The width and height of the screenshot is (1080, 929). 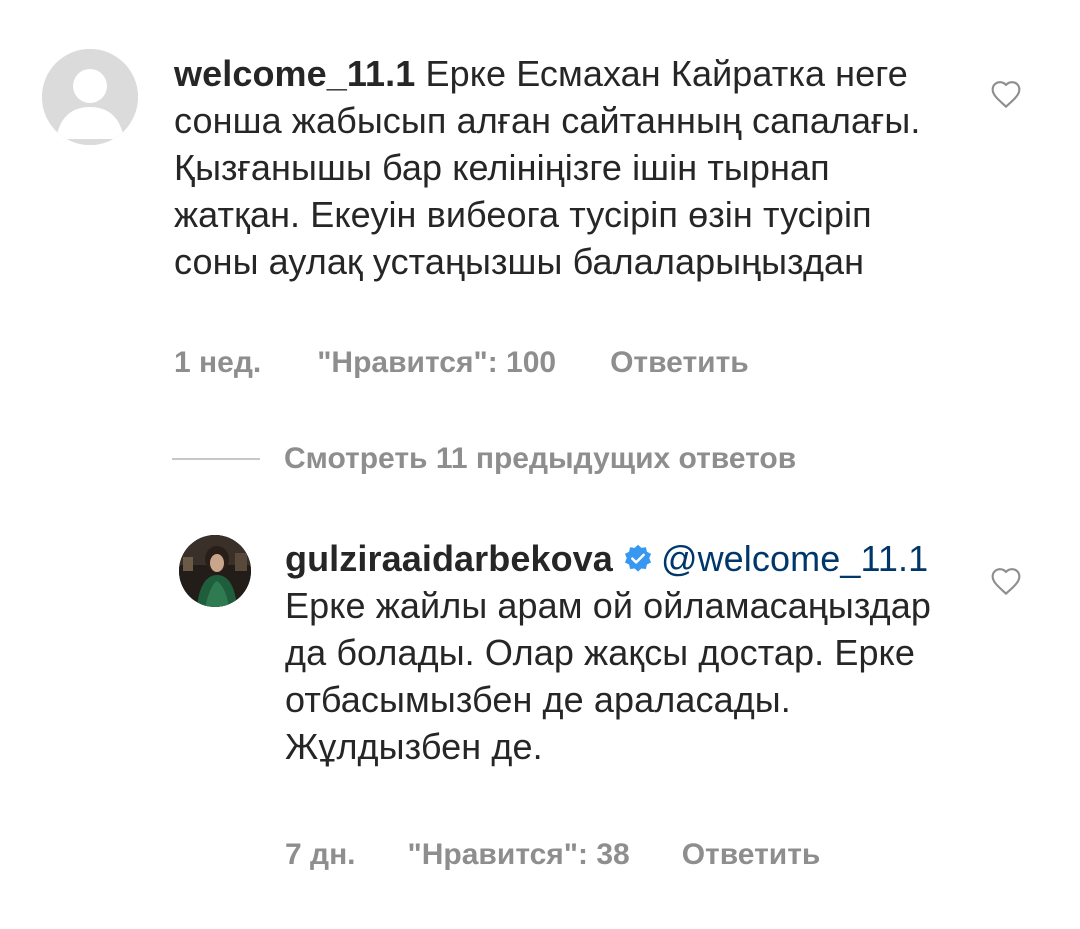 I want to click on default-user-icon, so click(x=90, y=97).